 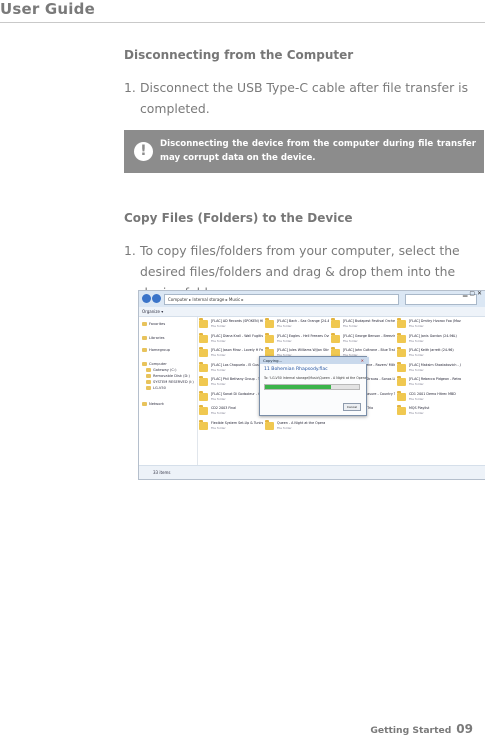 I want to click on nav-item: Network, so click(x=153, y=404).